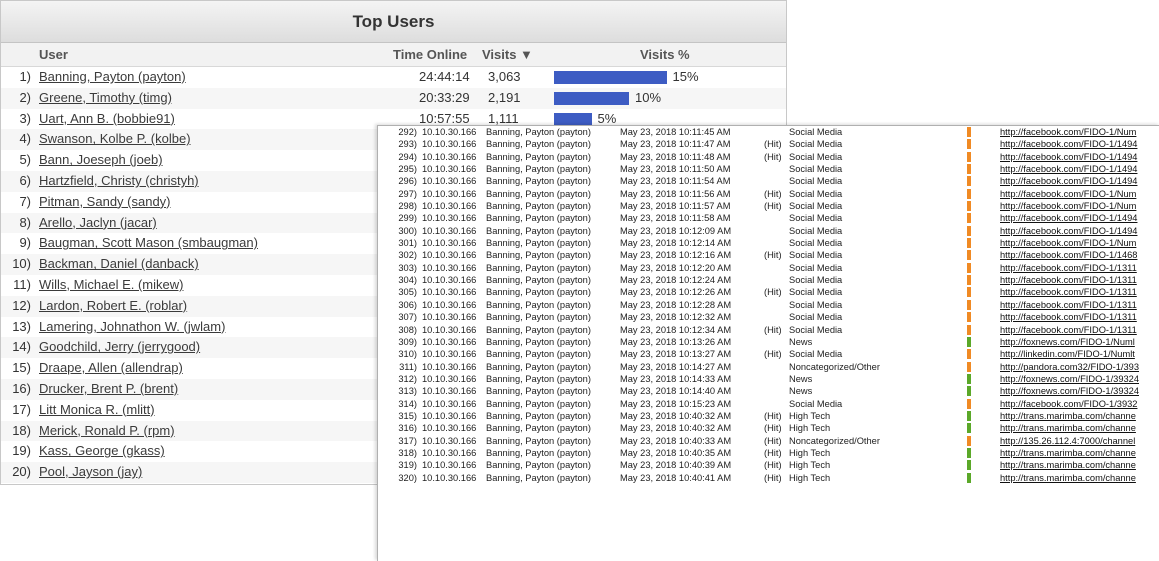 The image size is (1159, 561). I want to click on column-header-user: User, so click(53, 54).